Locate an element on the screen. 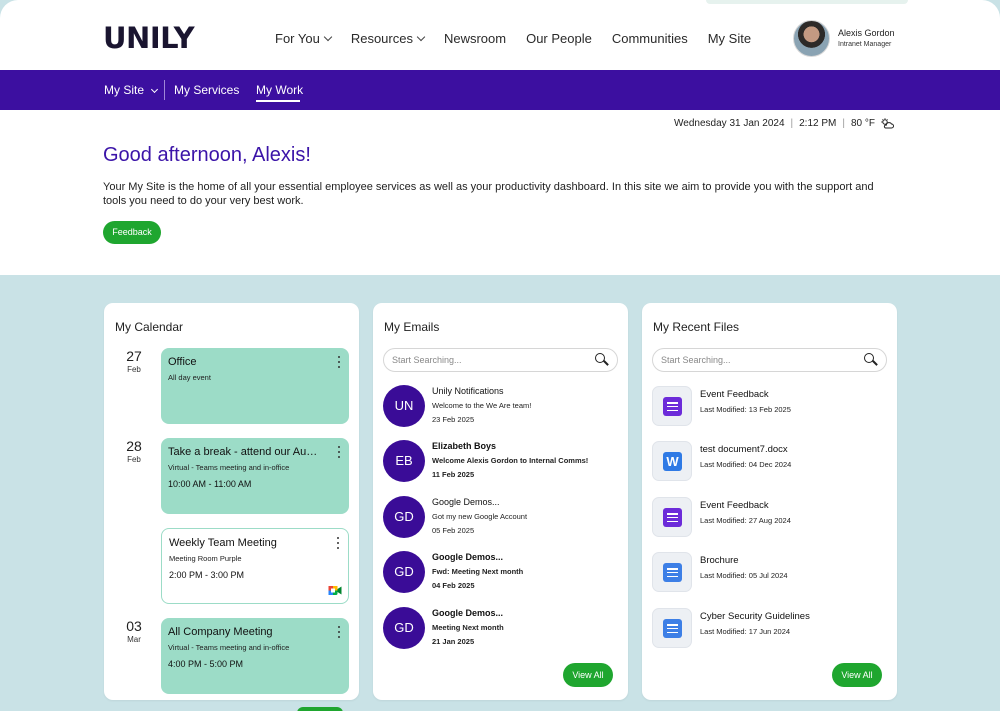 The width and height of the screenshot is (1000, 711). subnav-my-work: My Work is located at coordinates (279, 90).